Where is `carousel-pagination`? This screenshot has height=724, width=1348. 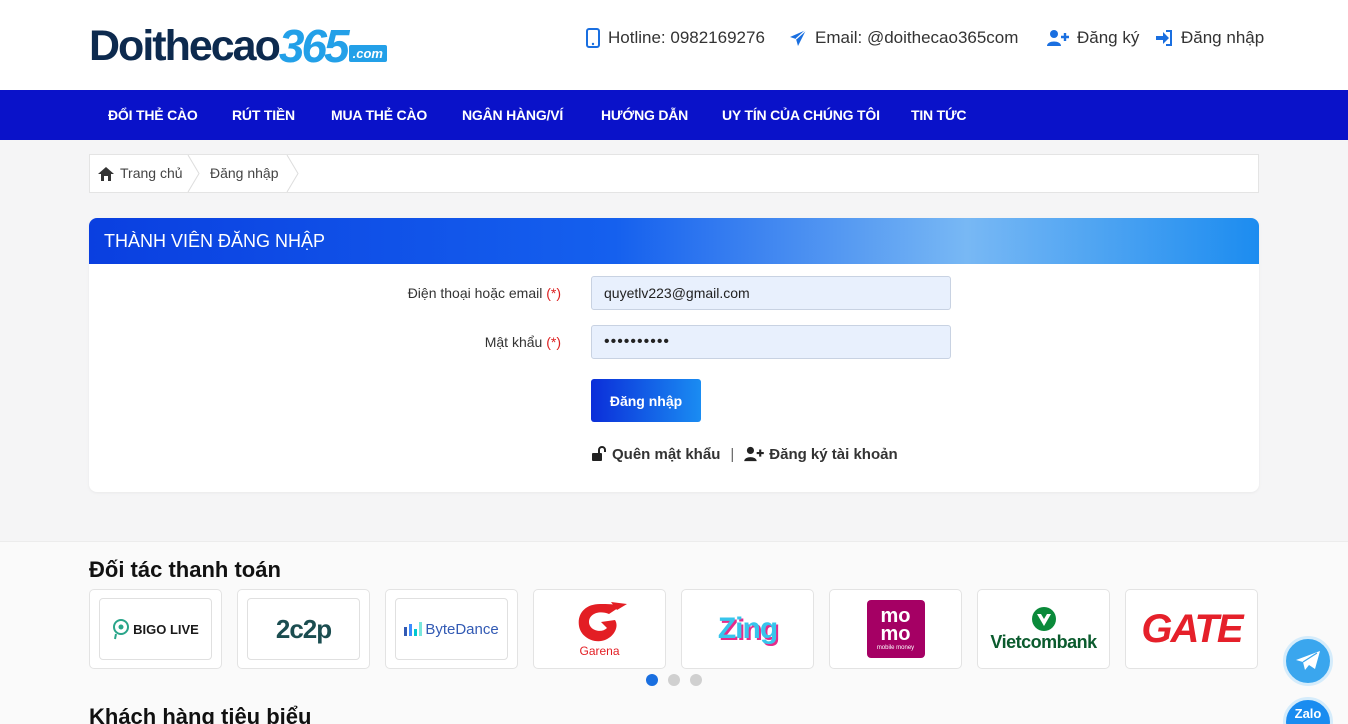
carousel-pagination is located at coordinates (679, 680).